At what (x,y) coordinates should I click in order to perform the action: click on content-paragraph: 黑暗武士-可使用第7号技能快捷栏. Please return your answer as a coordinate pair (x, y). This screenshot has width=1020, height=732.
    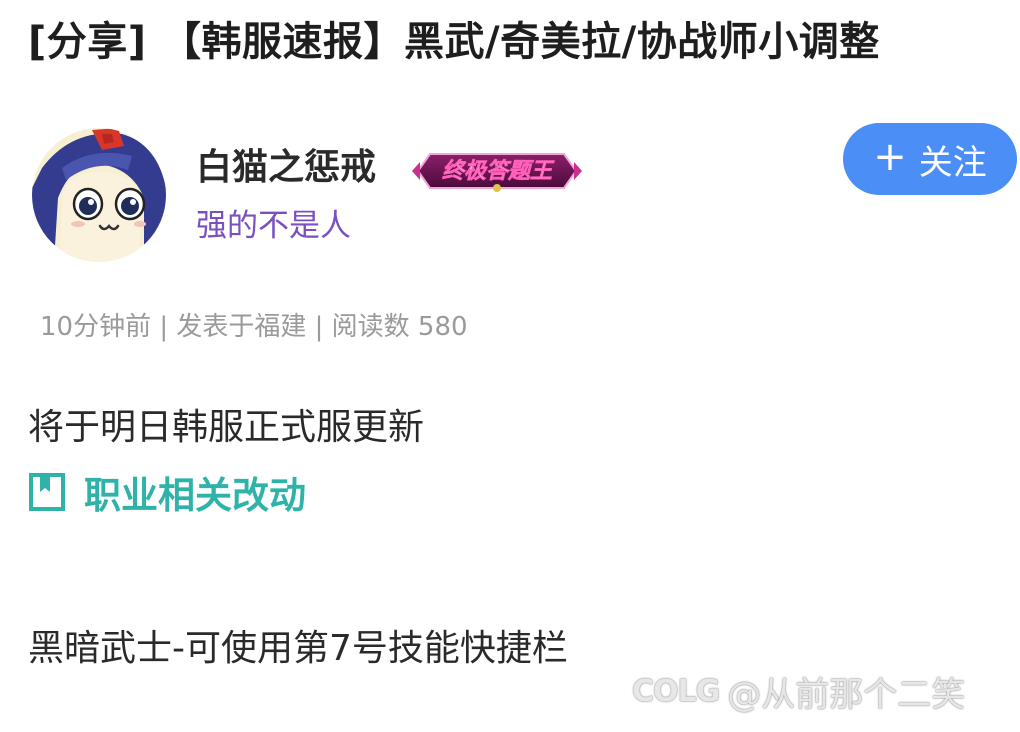
    Looking at the image, I should click on (298, 648).